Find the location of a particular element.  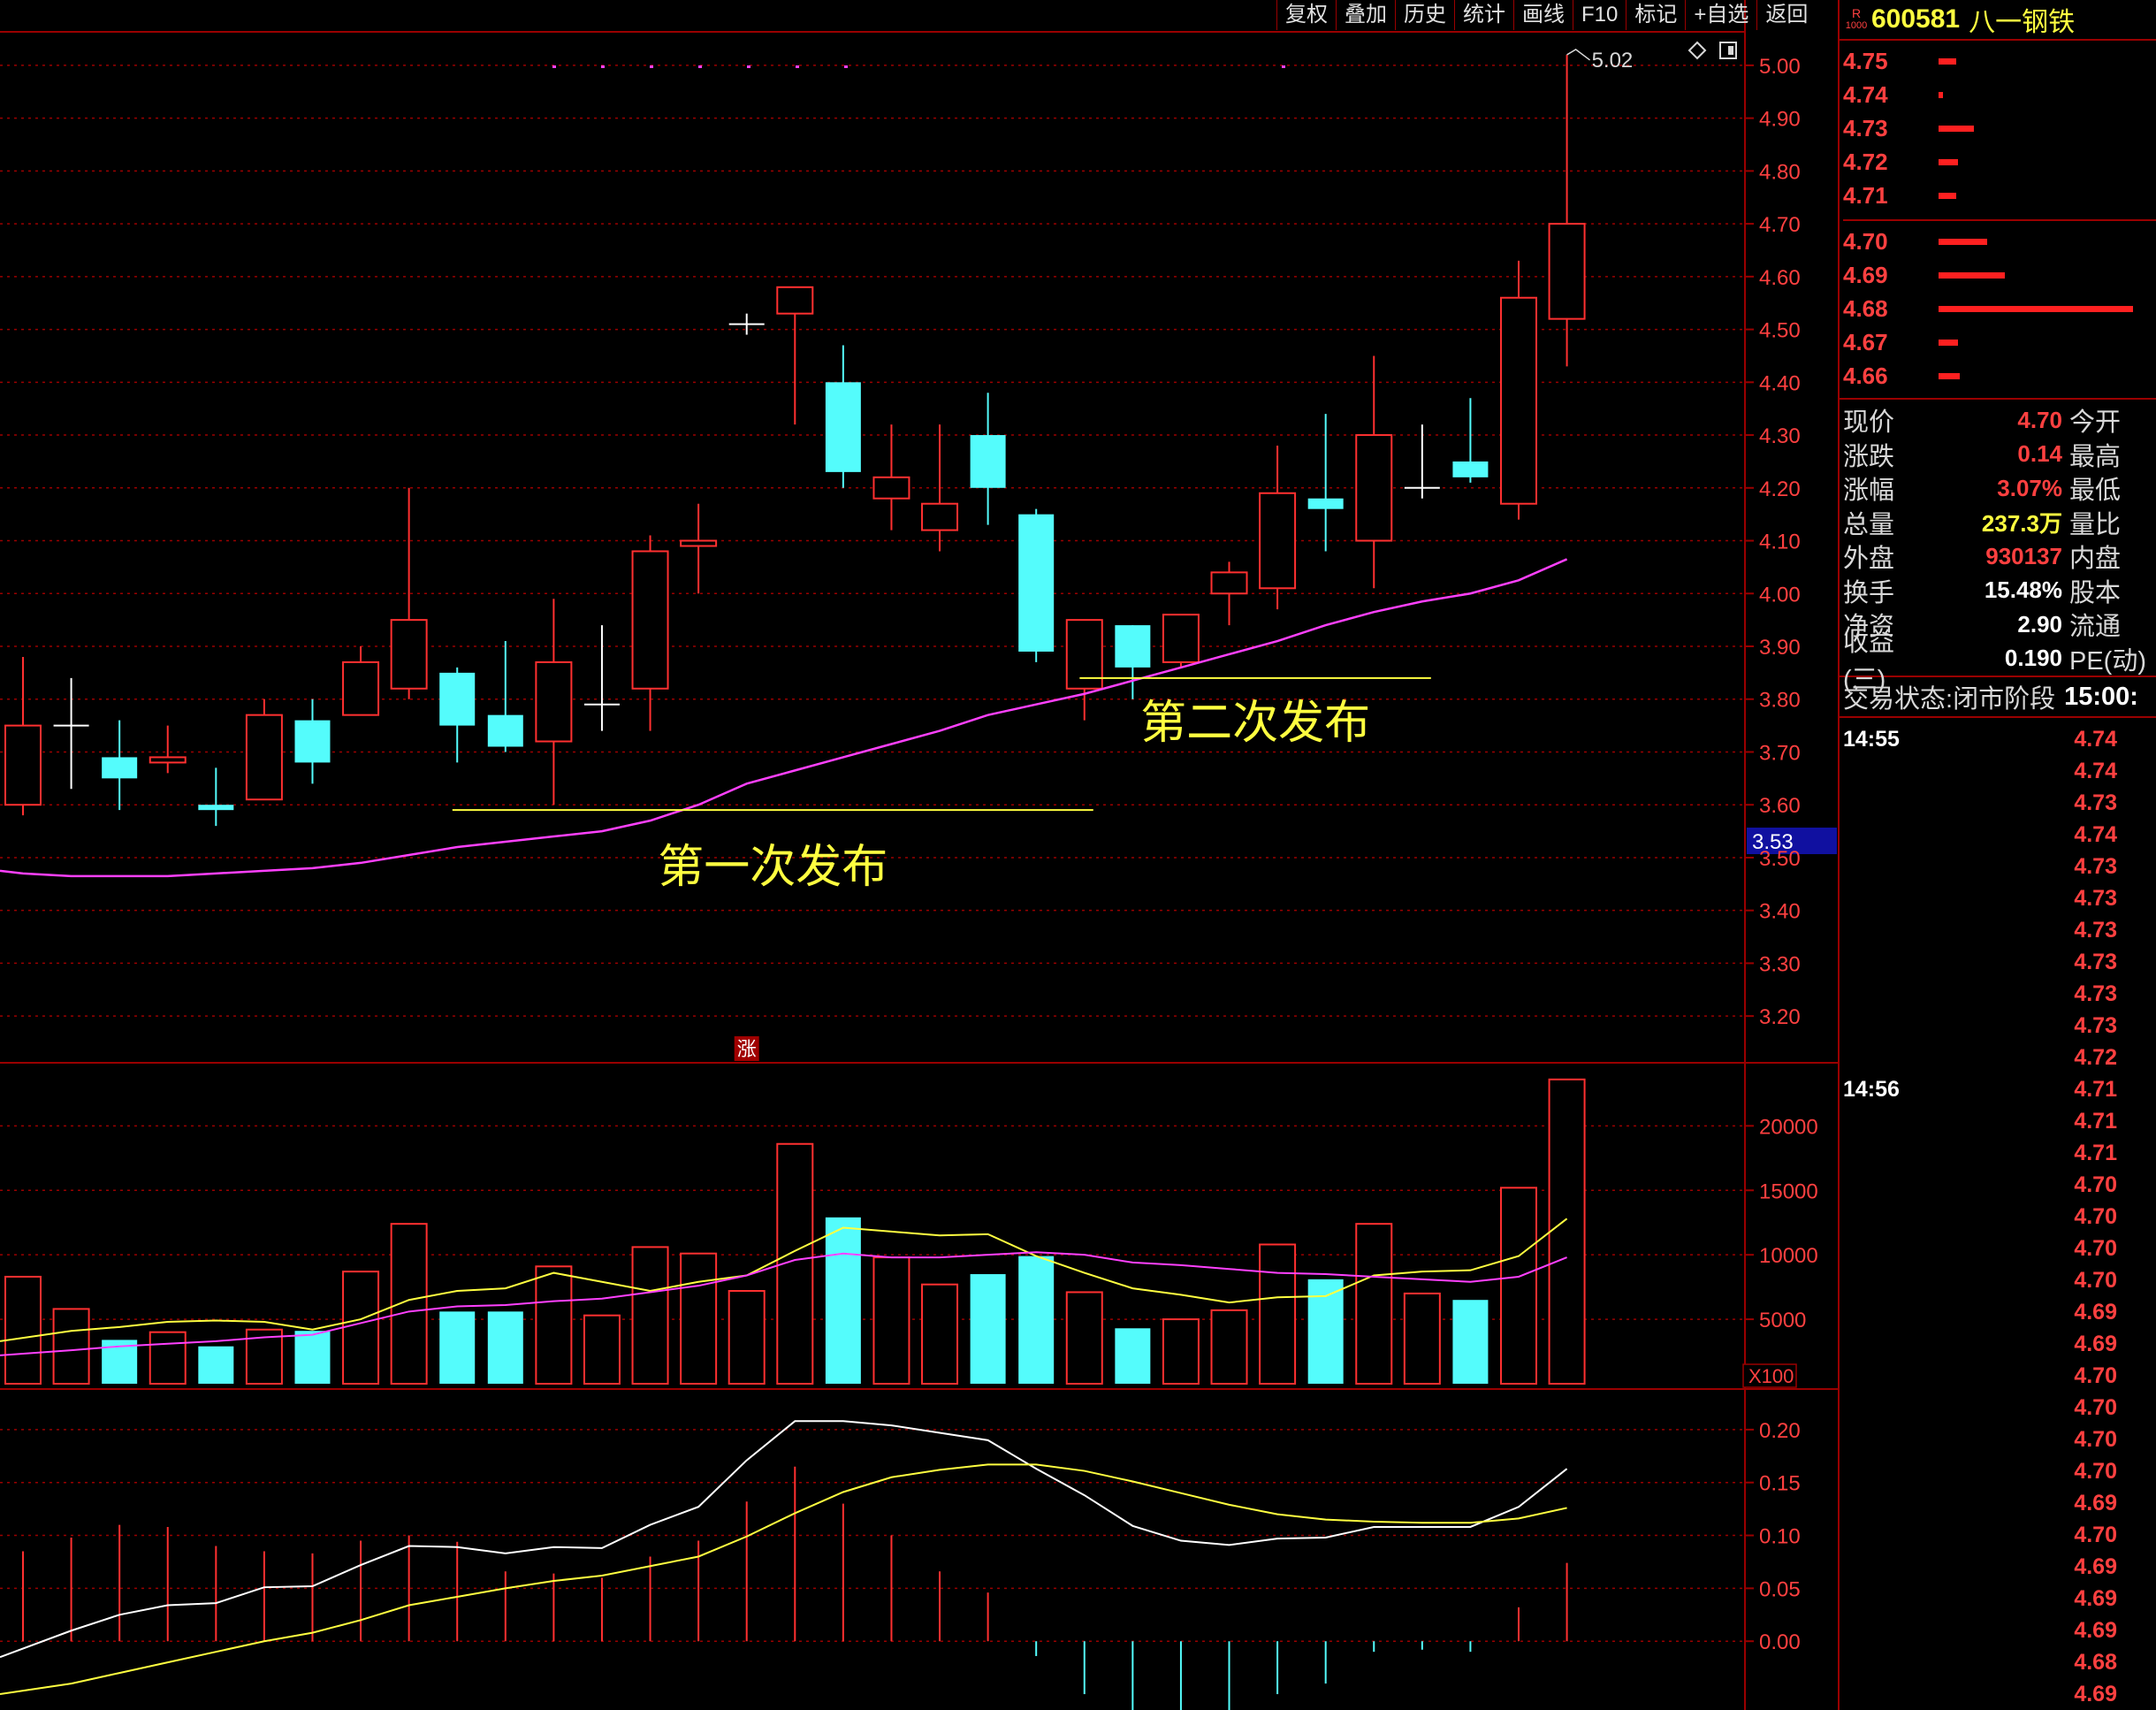

ask-level: 4.73 is located at coordinates (1999, 128).